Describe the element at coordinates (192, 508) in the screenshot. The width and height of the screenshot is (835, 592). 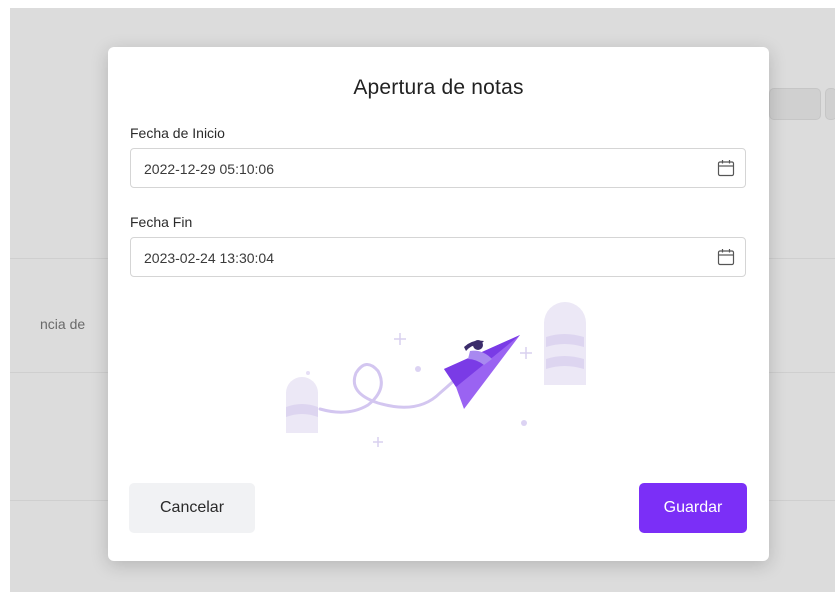
I see `cancel-button: Cancelar` at that location.